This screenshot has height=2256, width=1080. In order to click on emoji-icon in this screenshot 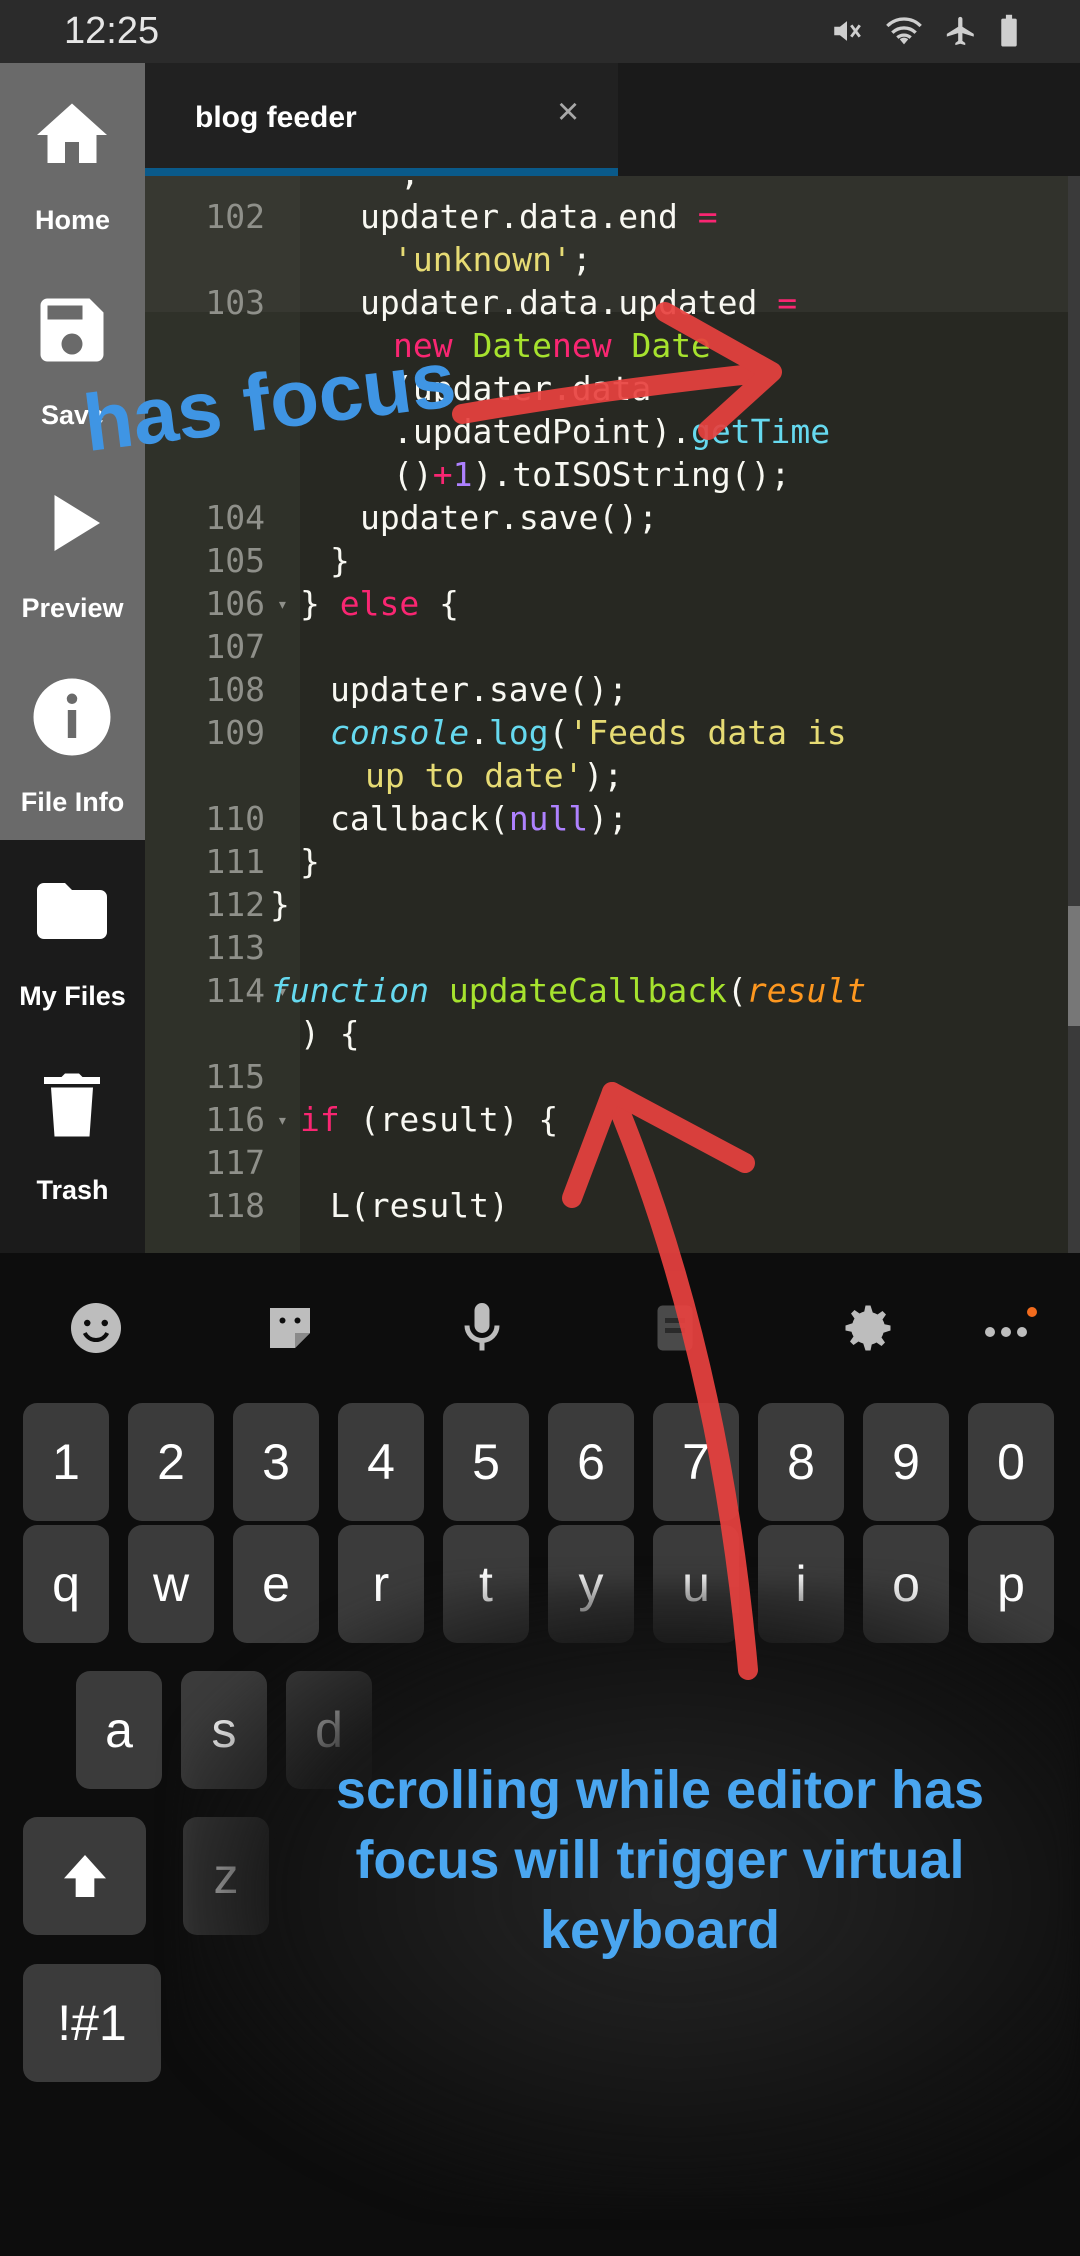, I will do `click(96, 1328)`.